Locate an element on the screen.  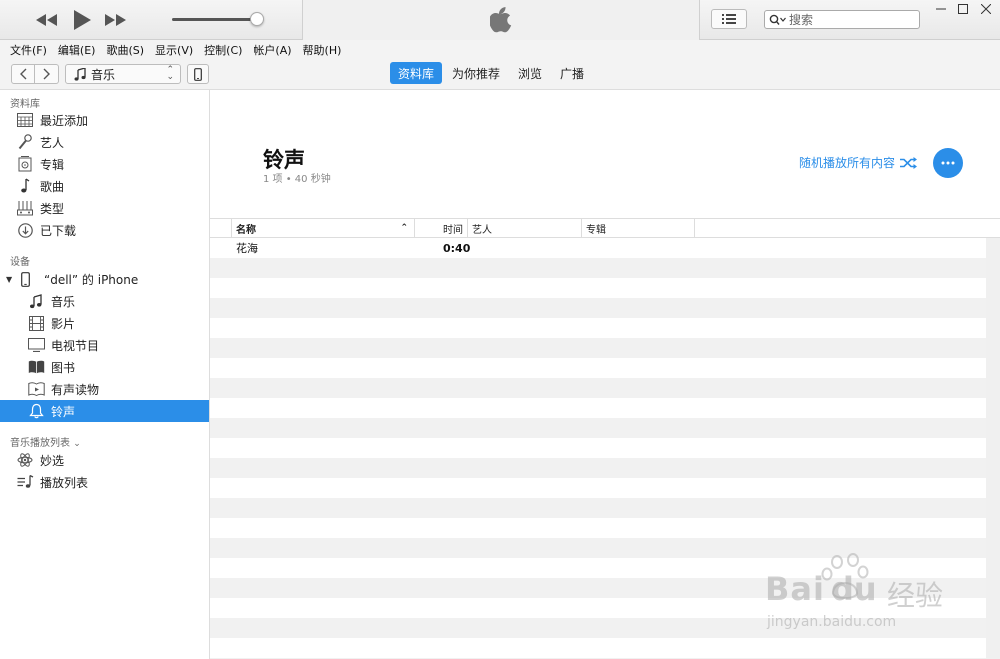
minimize-button is located at coordinates (941, 9).